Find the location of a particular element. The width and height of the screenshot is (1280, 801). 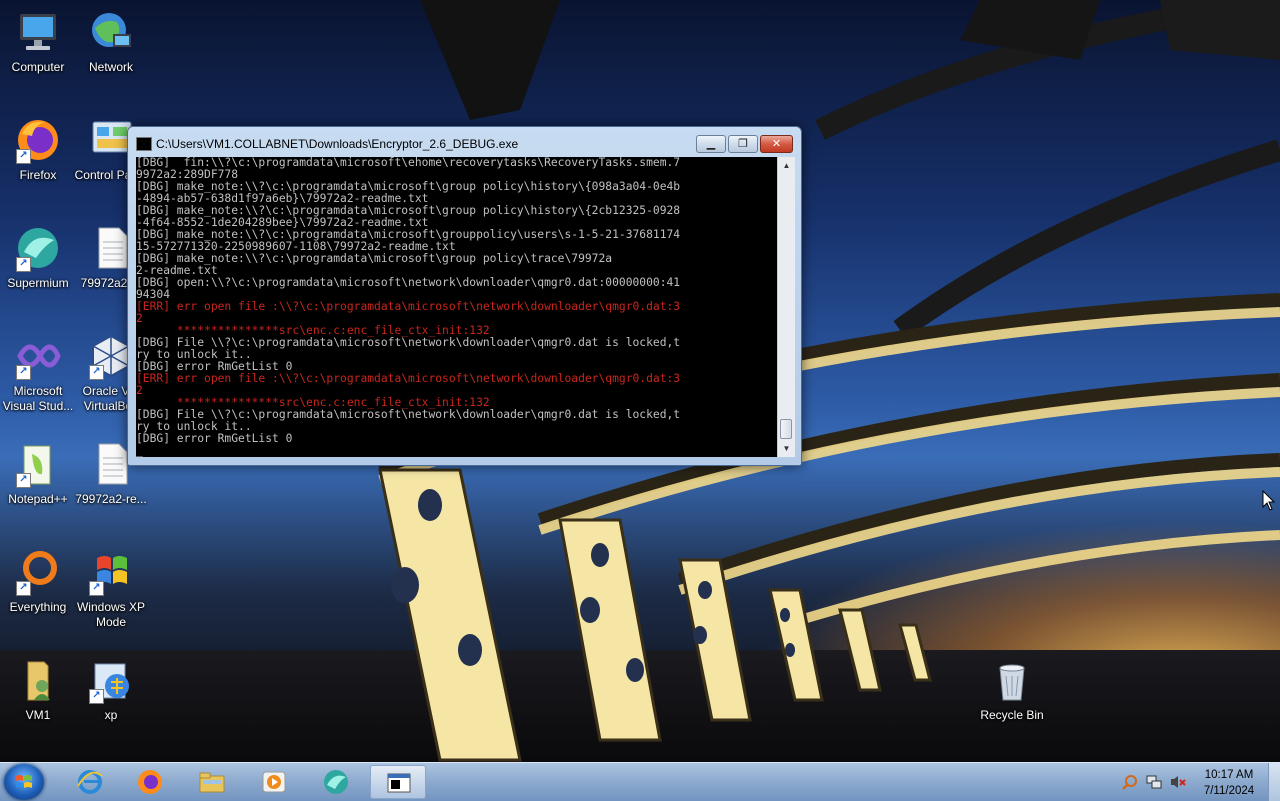

scroll-down-icon: ▼ is located at coordinates (786, 448).